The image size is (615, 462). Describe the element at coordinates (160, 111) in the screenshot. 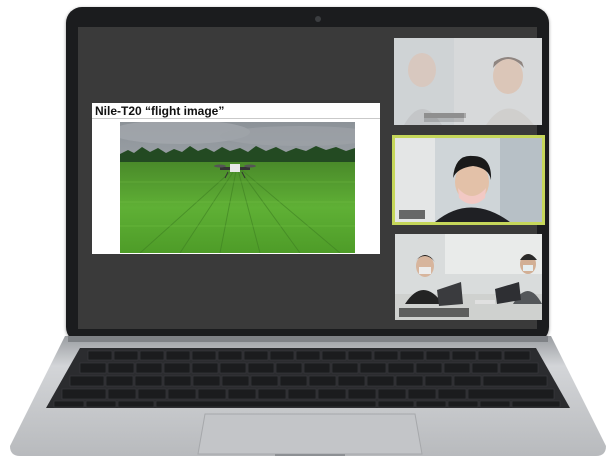

I see `slide-title: Nile-T20 “flight image”` at that location.